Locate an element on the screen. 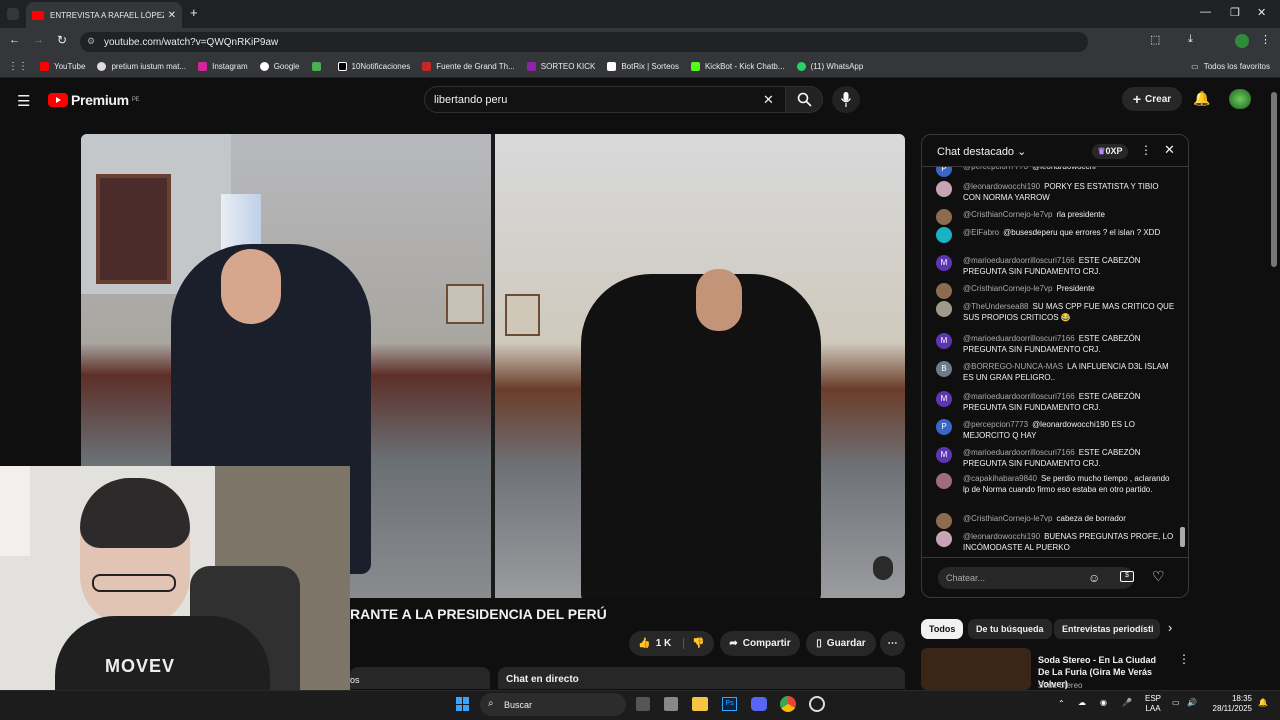 Image resolution: width=1280 pixels, height=720 pixels. clock: 18:35 28/11/2025 is located at coordinates (1231, 704).